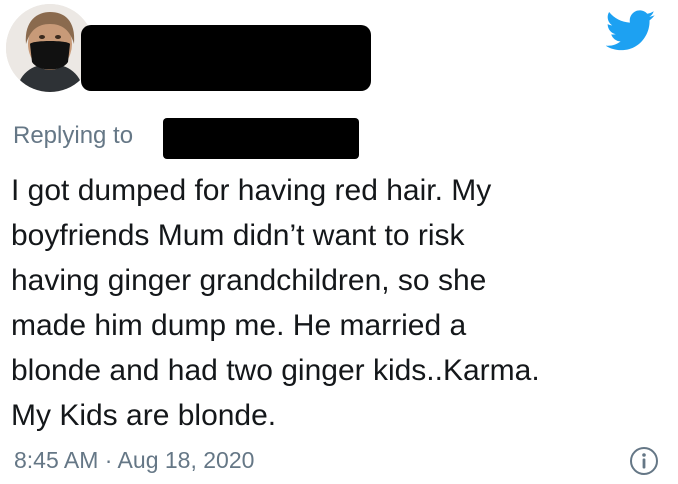 The width and height of the screenshot is (678, 484). Describe the element at coordinates (134, 460) in the screenshot. I see `tweet-timestamp: 8:45 AM · Aug 18, 2020` at that location.